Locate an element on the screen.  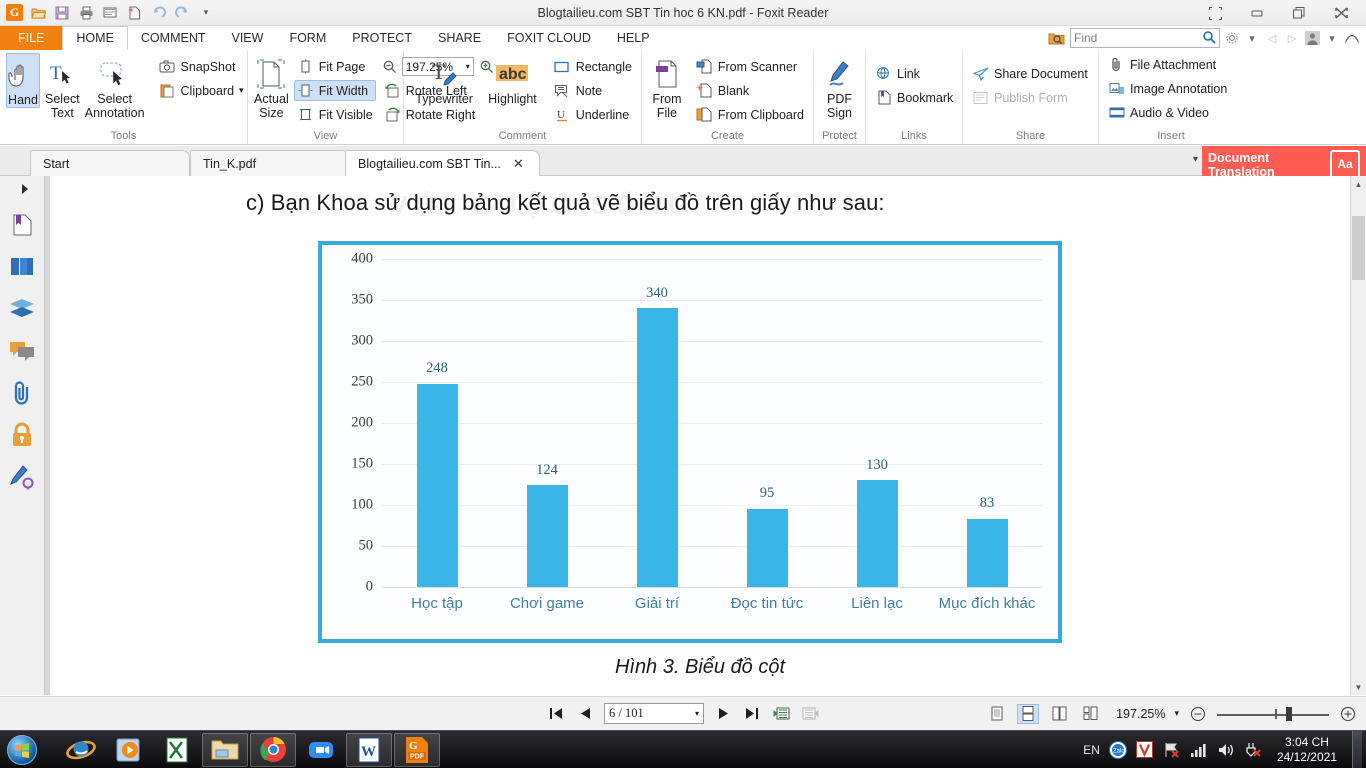
gear-icon is located at coordinates (1232, 38).